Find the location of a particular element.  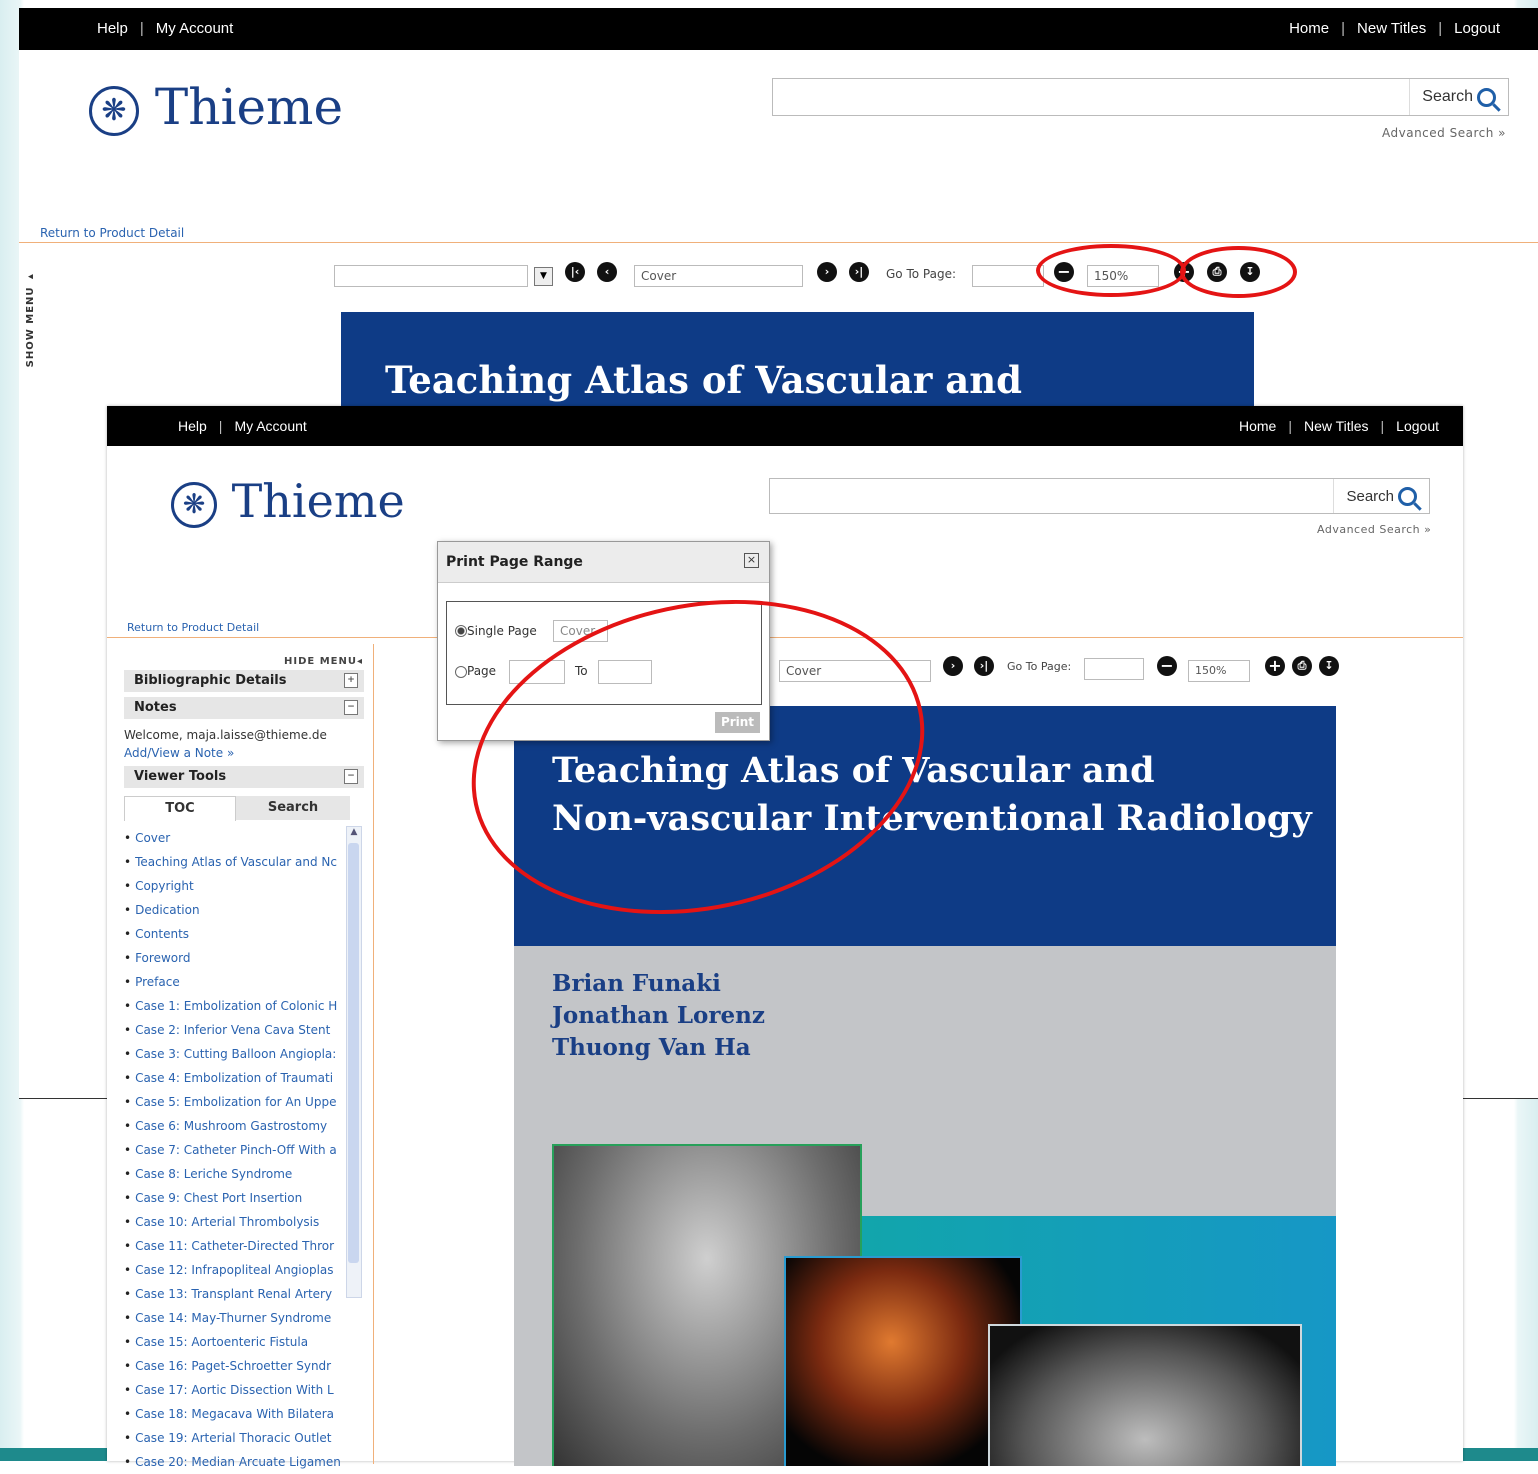

toc-item: Case 16: Paget-Schroetter Syndr is located at coordinates (235, 1366).